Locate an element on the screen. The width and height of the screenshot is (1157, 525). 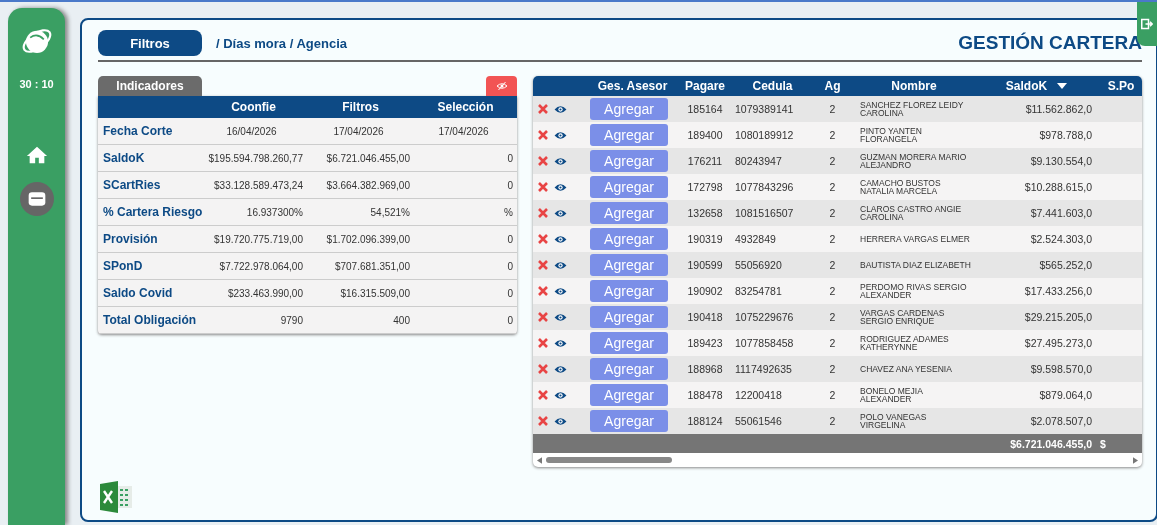
table-cell-text: 1080189912 is located at coordinates (765, 135).